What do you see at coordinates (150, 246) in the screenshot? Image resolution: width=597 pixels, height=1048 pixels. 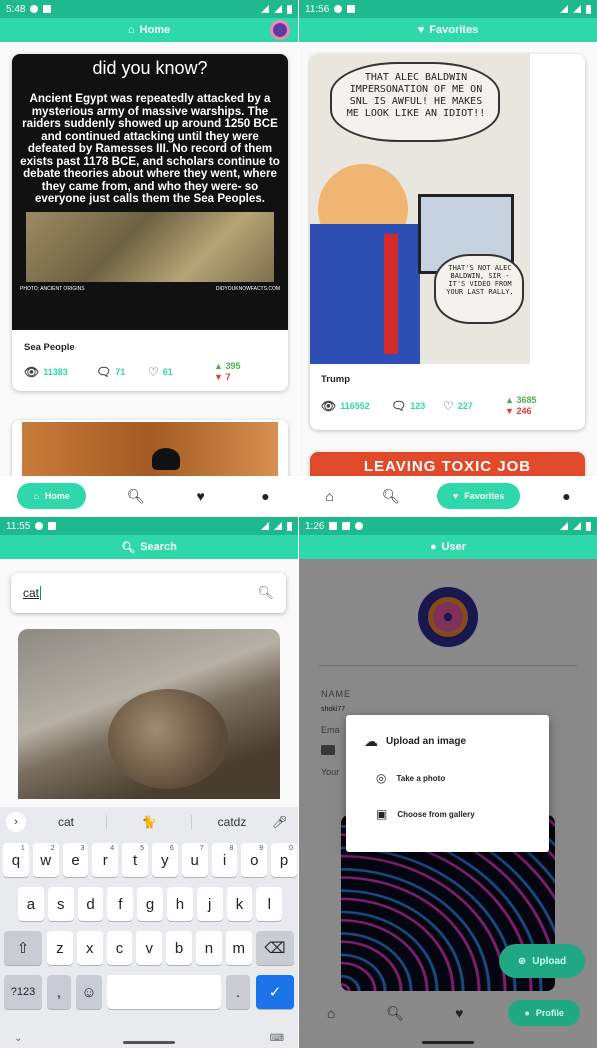 I see `hieroglyph-photo` at bounding box center [150, 246].